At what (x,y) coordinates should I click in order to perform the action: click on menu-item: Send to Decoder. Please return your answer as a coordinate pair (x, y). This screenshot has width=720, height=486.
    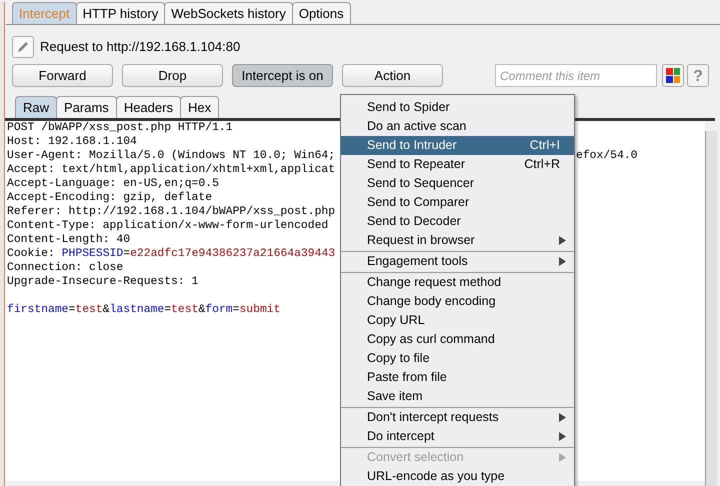
    Looking at the image, I should click on (457, 221).